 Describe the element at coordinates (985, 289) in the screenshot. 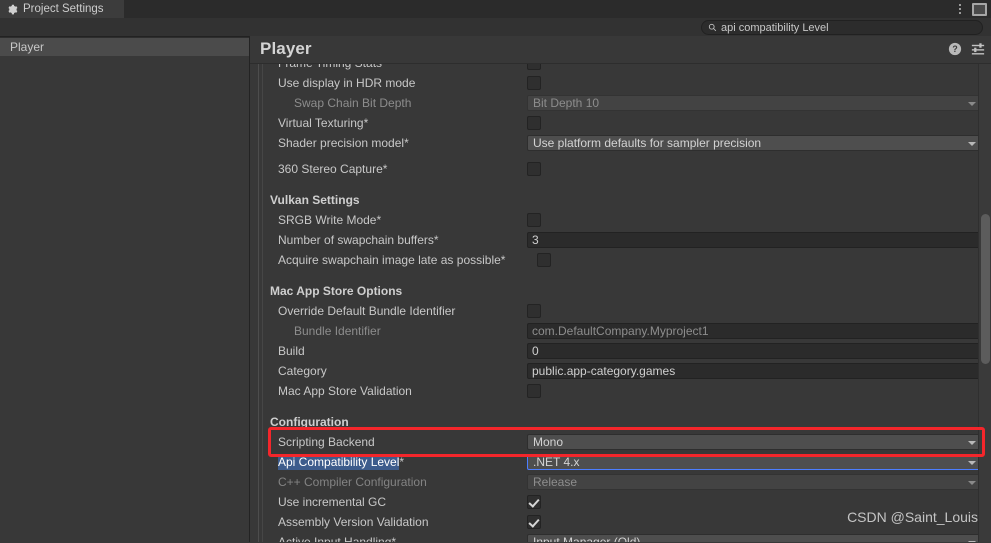

I see `scrollbar-thumb` at that location.